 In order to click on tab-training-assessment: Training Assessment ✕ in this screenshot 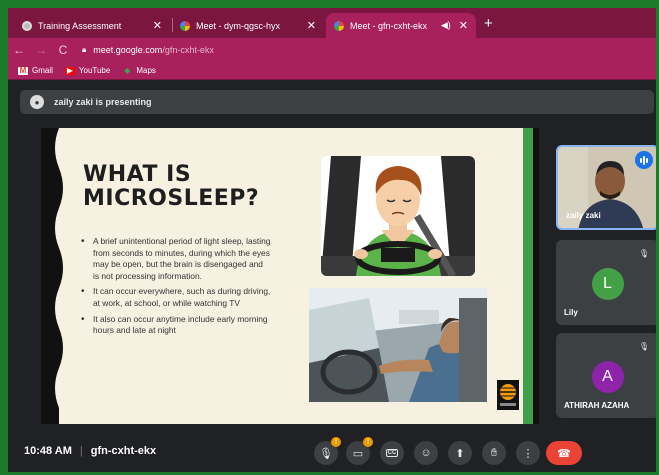, I will do `click(92, 25)`.